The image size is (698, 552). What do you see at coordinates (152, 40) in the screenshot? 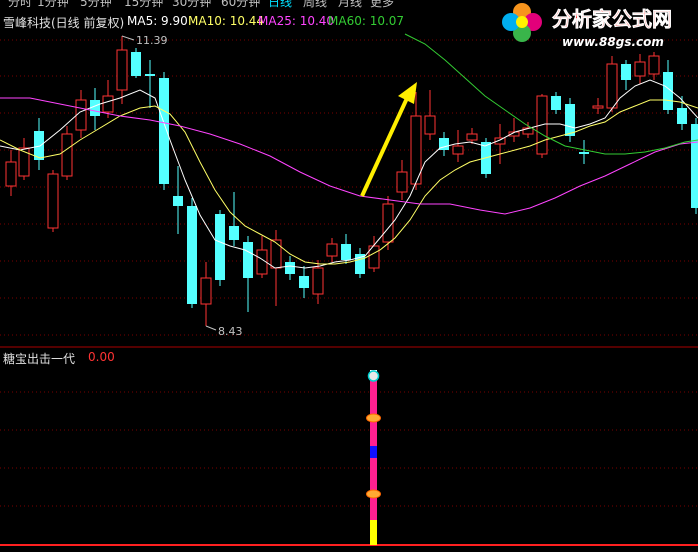
I see `high-price-label: 11.39` at bounding box center [152, 40].